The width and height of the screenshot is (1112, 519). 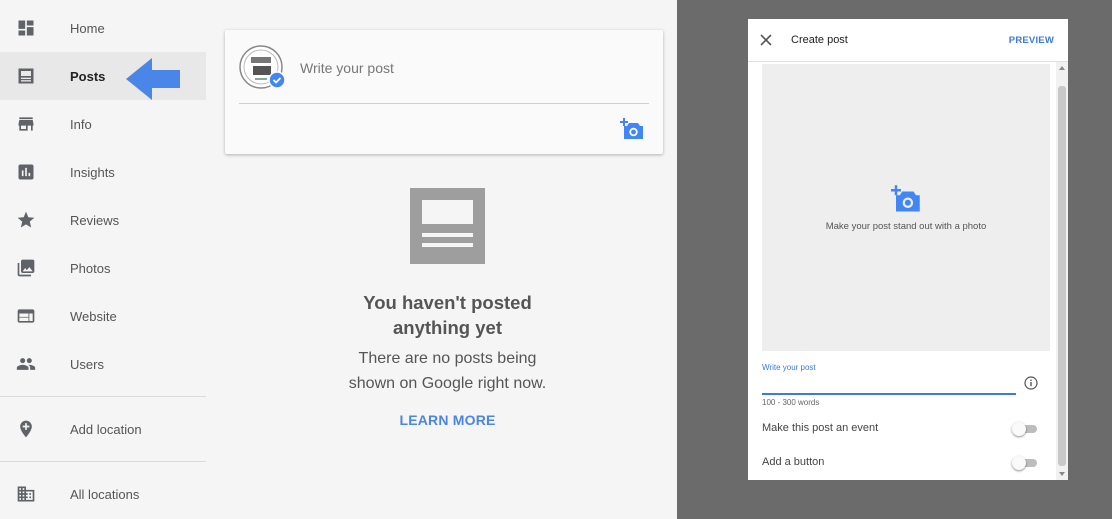 I want to click on post-composer-card: Write your post, so click(x=444, y=92).